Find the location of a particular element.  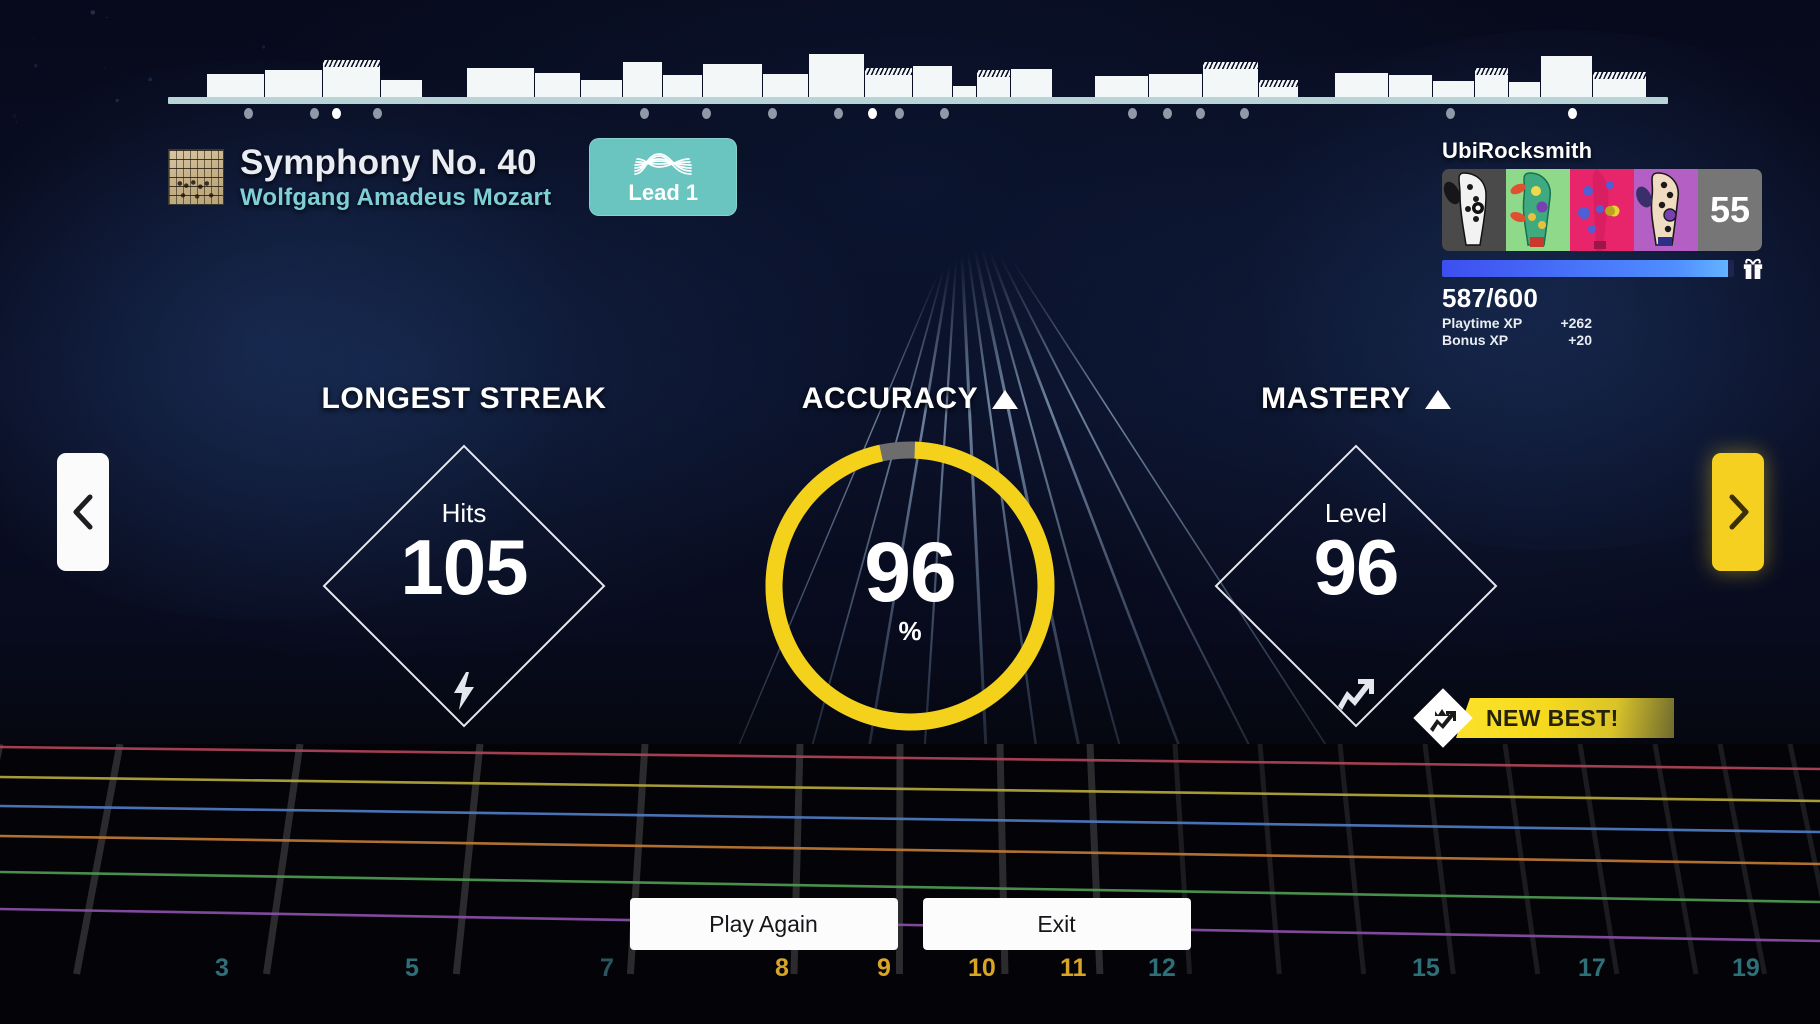

new-best-badge is located at coordinates (1443, 718).